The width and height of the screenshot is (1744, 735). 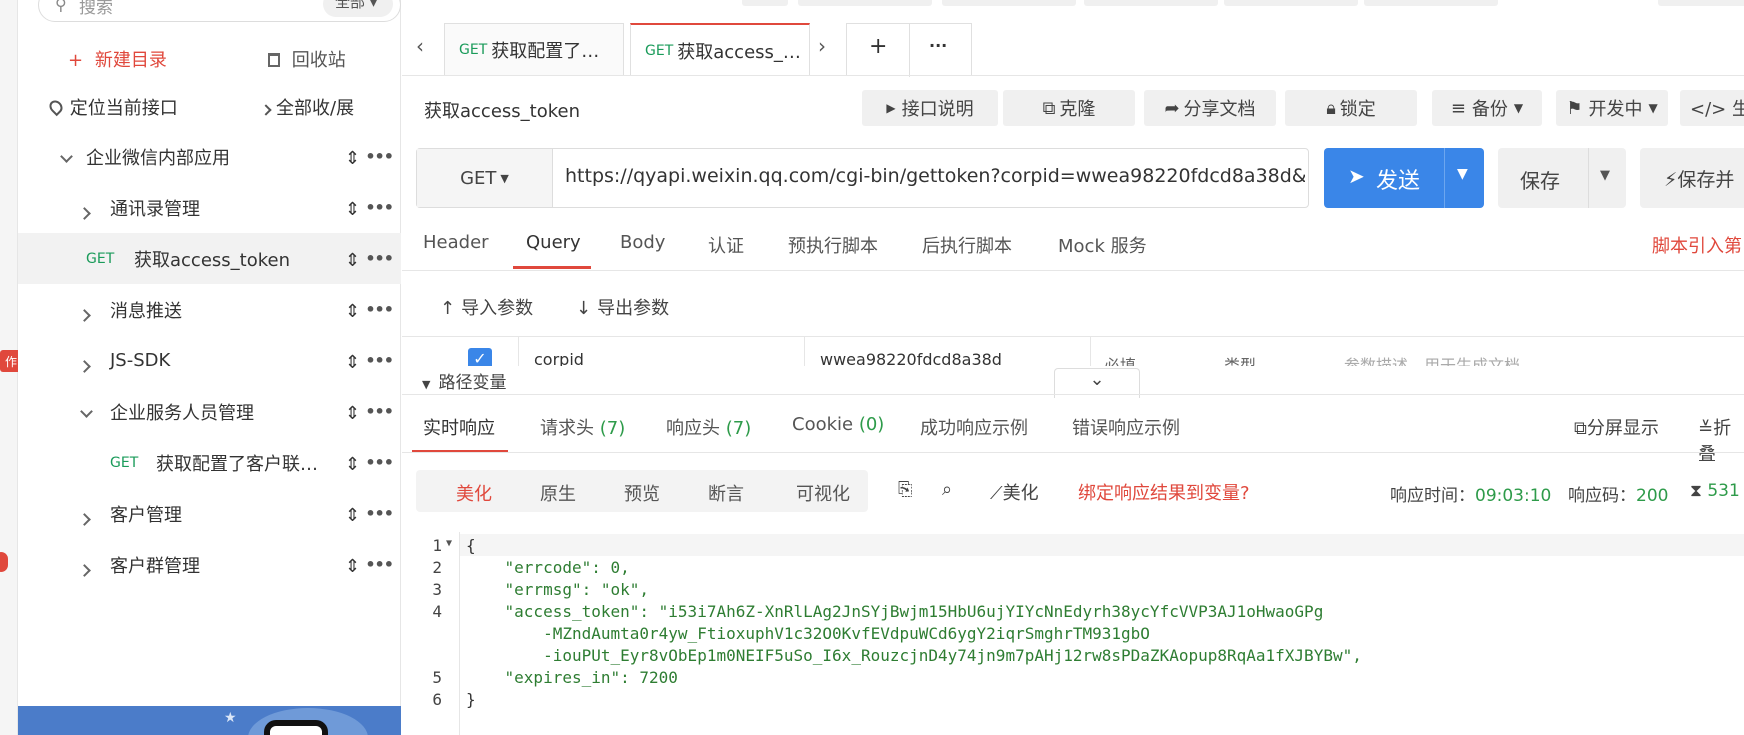 I want to click on request-title: 获取access_token, so click(x=502, y=110).